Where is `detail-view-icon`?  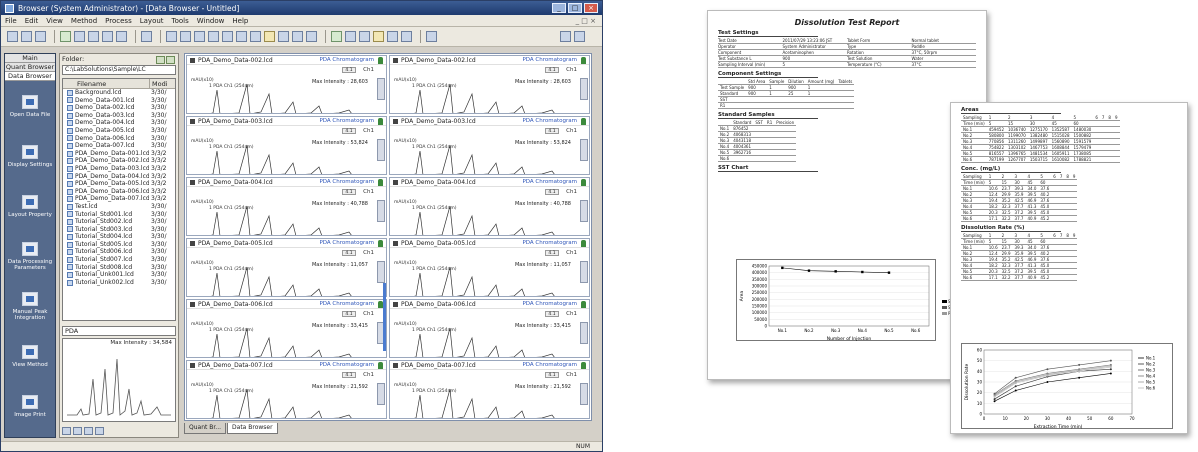 detail-view-icon is located at coordinates (88, 431).